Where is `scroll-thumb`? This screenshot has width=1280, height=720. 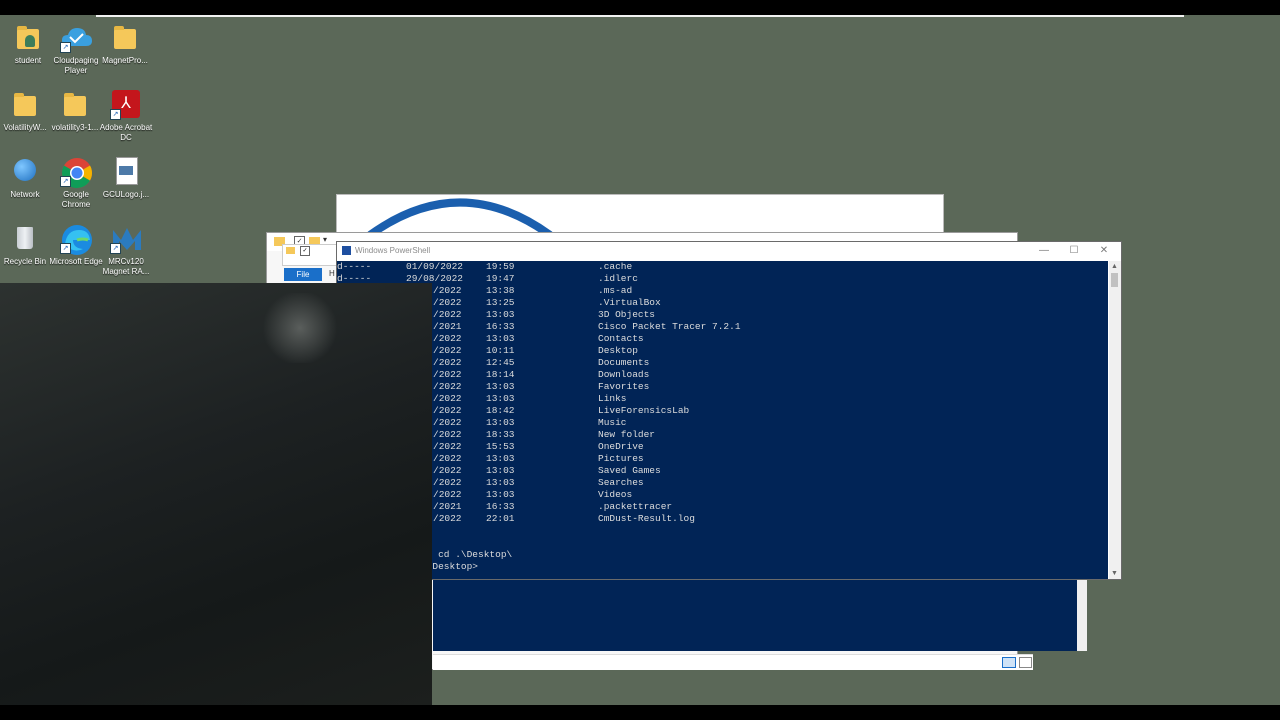
scroll-thumb is located at coordinates (1114, 280).